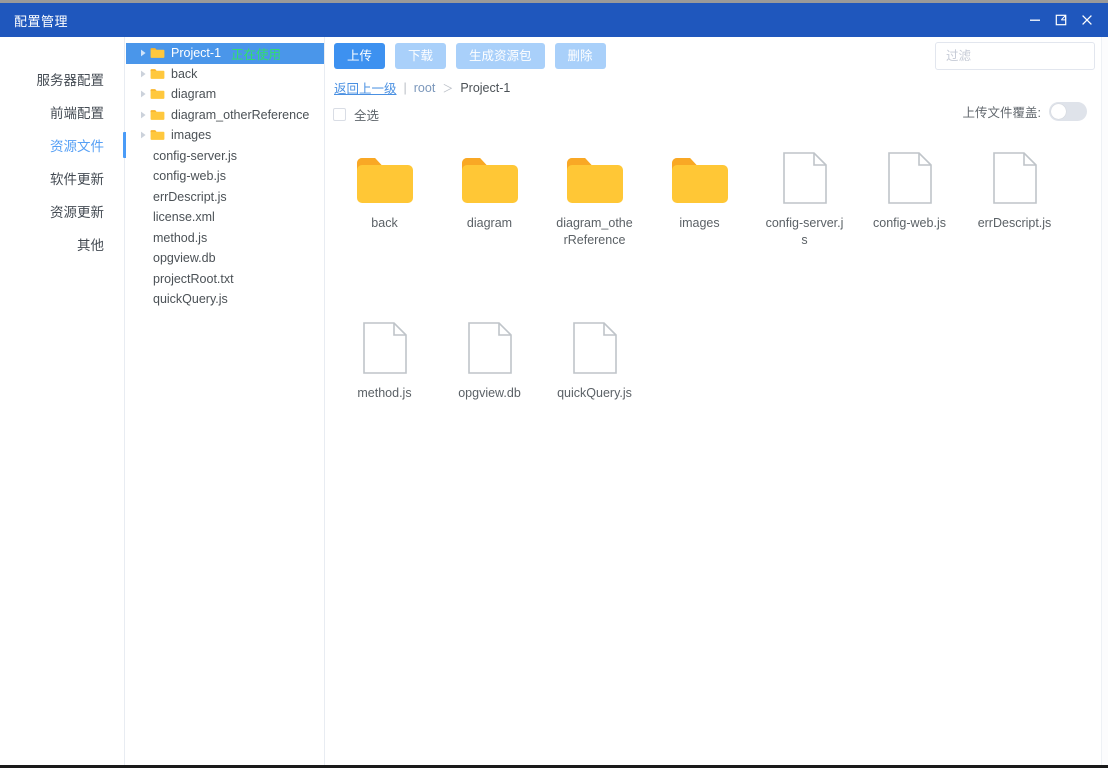 The image size is (1108, 768). What do you see at coordinates (421, 56) in the screenshot?
I see `download-button: 下载` at bounding box center [421, 56].